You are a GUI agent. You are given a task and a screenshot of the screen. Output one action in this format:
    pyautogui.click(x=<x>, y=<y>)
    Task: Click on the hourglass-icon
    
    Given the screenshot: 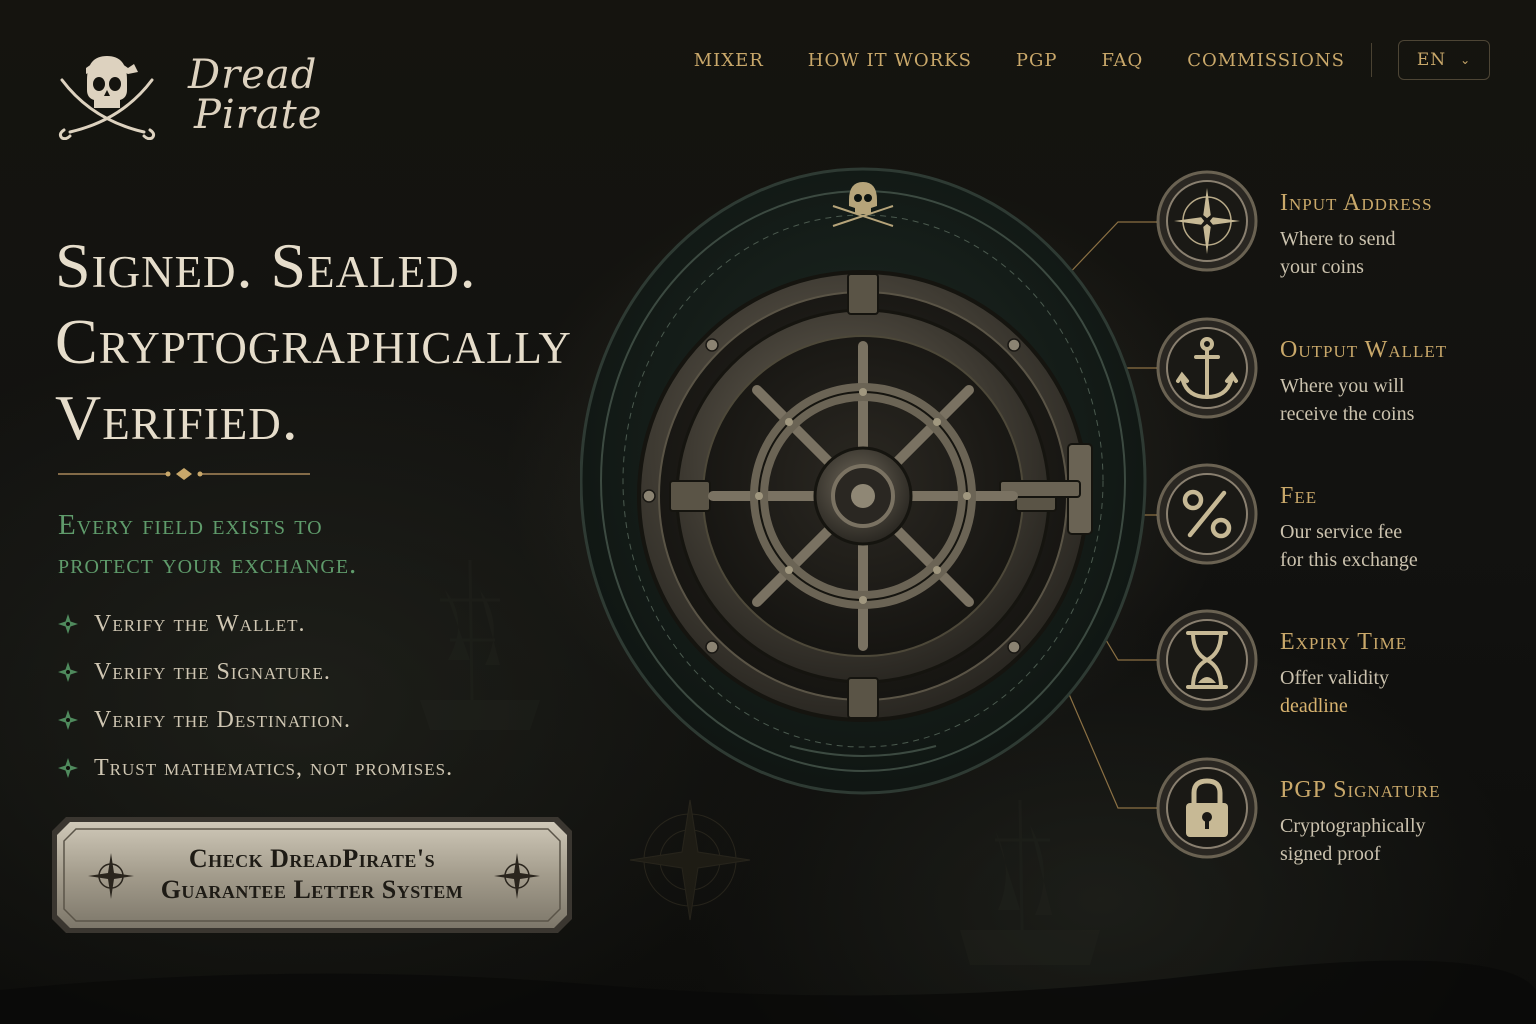 What is the action you would take?
    pyautogui.click(x=1207, y=660)
    